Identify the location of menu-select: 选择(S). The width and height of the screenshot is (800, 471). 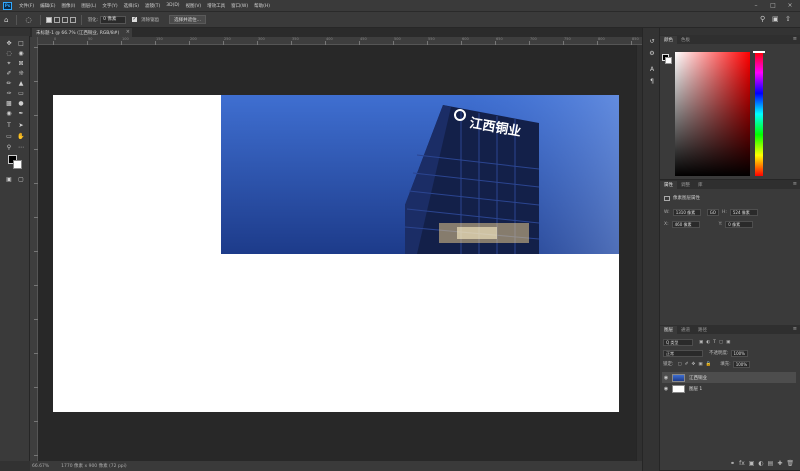
(131, 6).